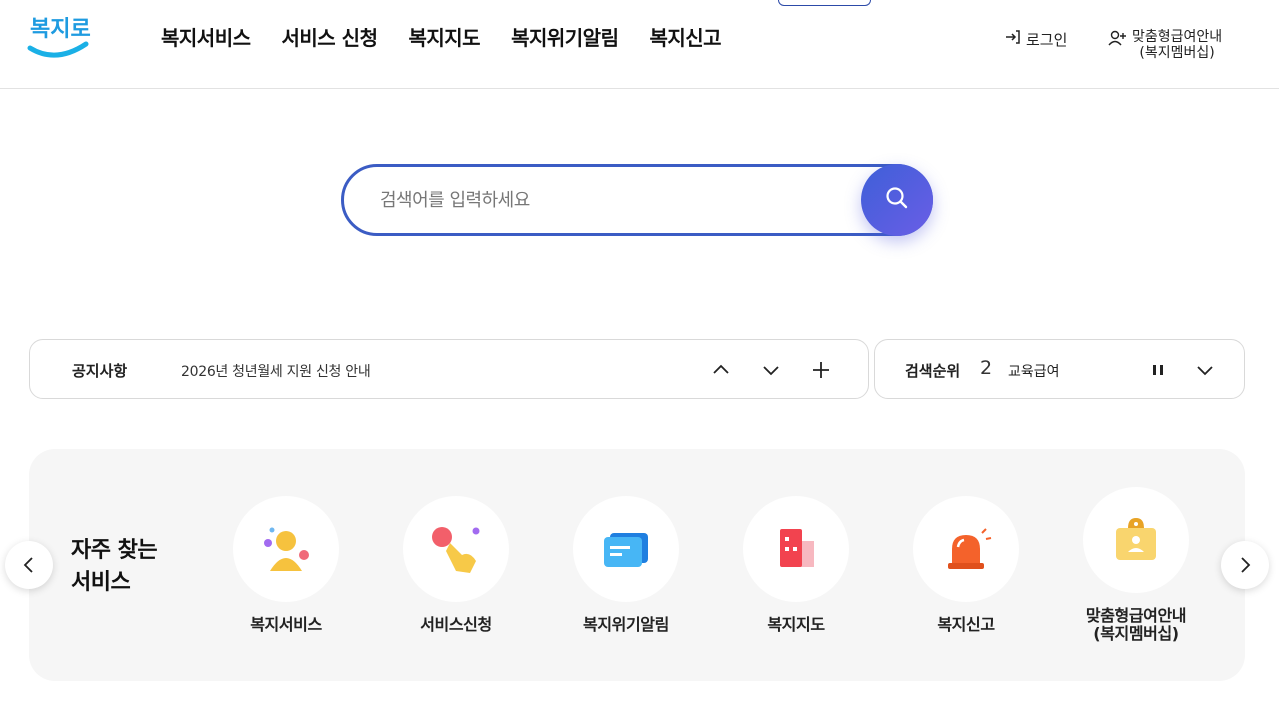 The height and width of the screenshot is (711, 1279). What do you see at coordinates (1136, 633) in the screenshot?
I see `service-label-line2: (복지멤버십)` at bounding box center [1136, 633].